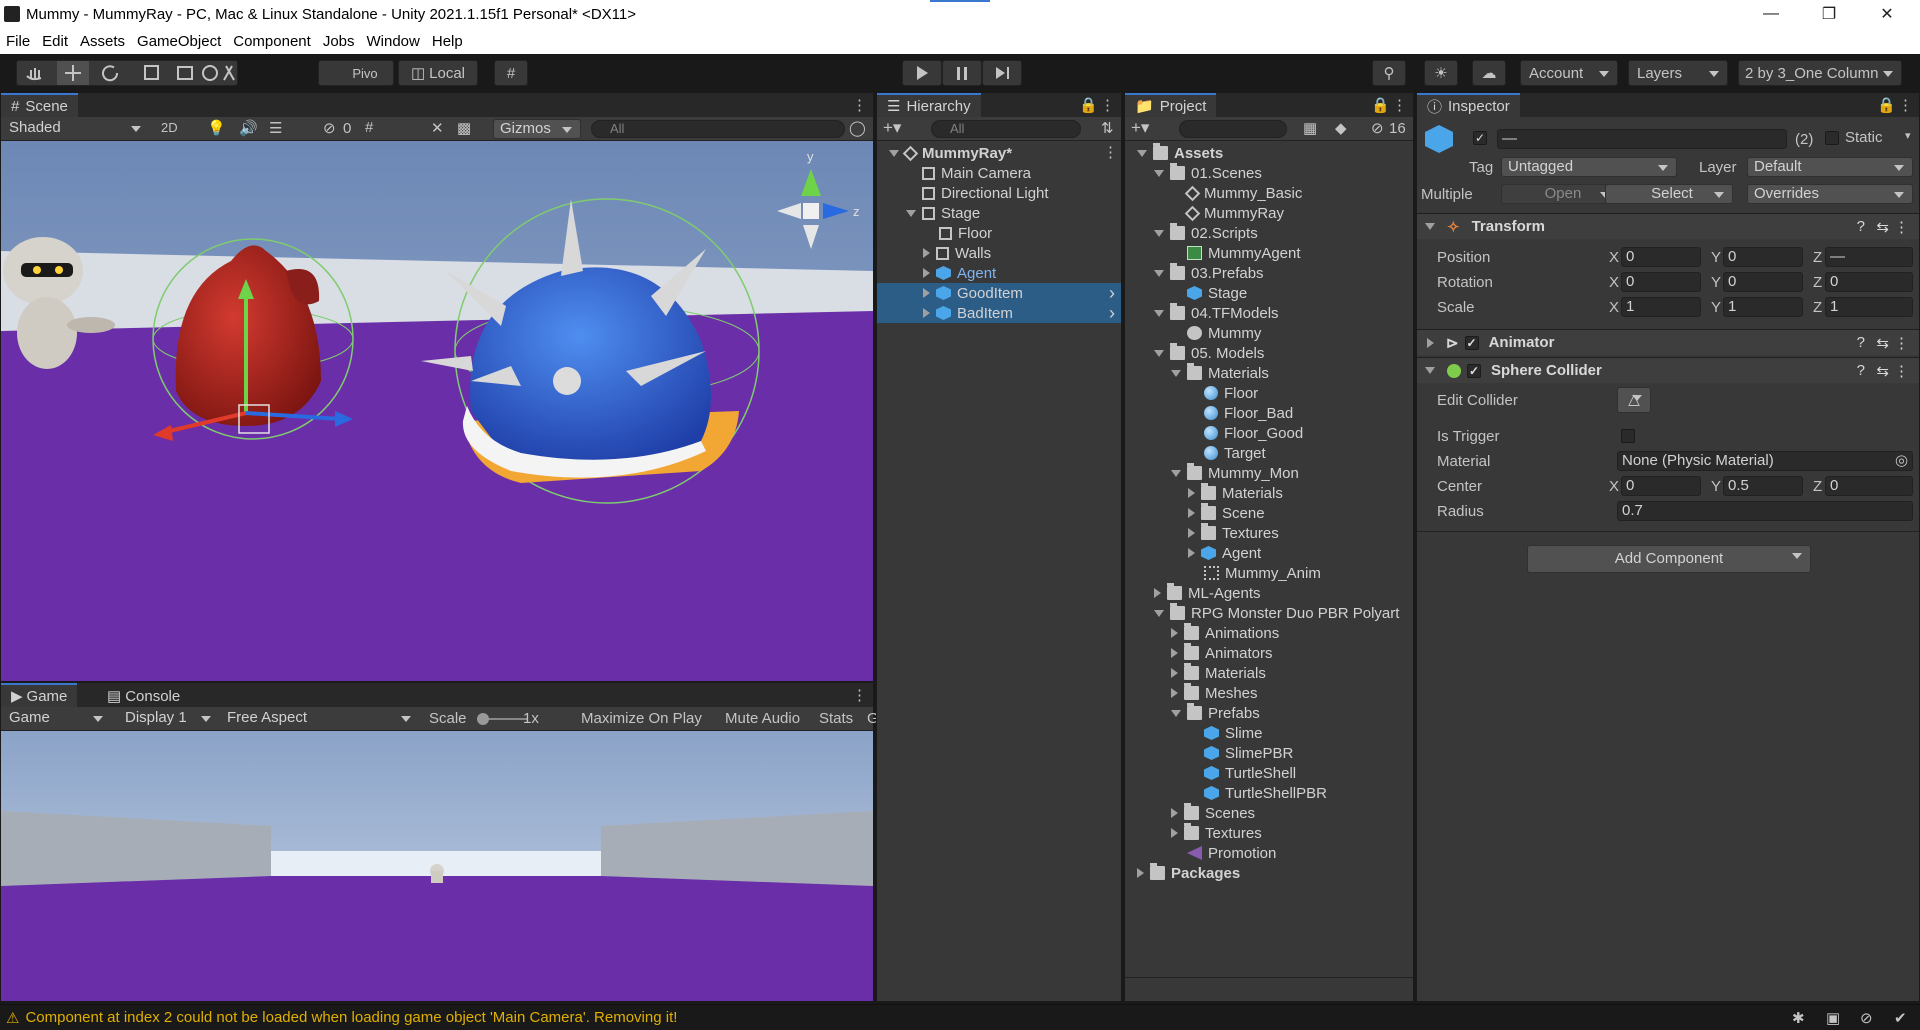 The height and width of the screenshot is (1030, 1920). I want to click on audio-icon: 🔊, so click(248, 128).